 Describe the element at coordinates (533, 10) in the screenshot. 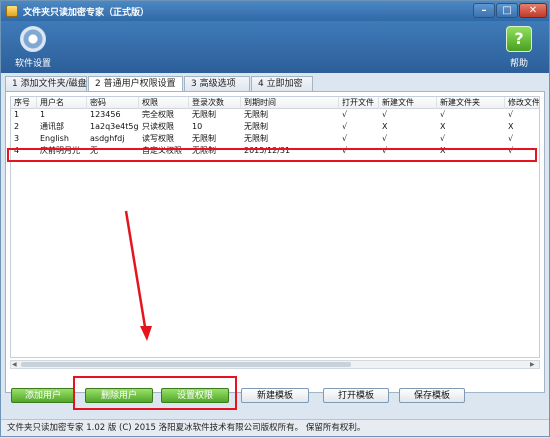

I see `close-button: ✕` at that location.